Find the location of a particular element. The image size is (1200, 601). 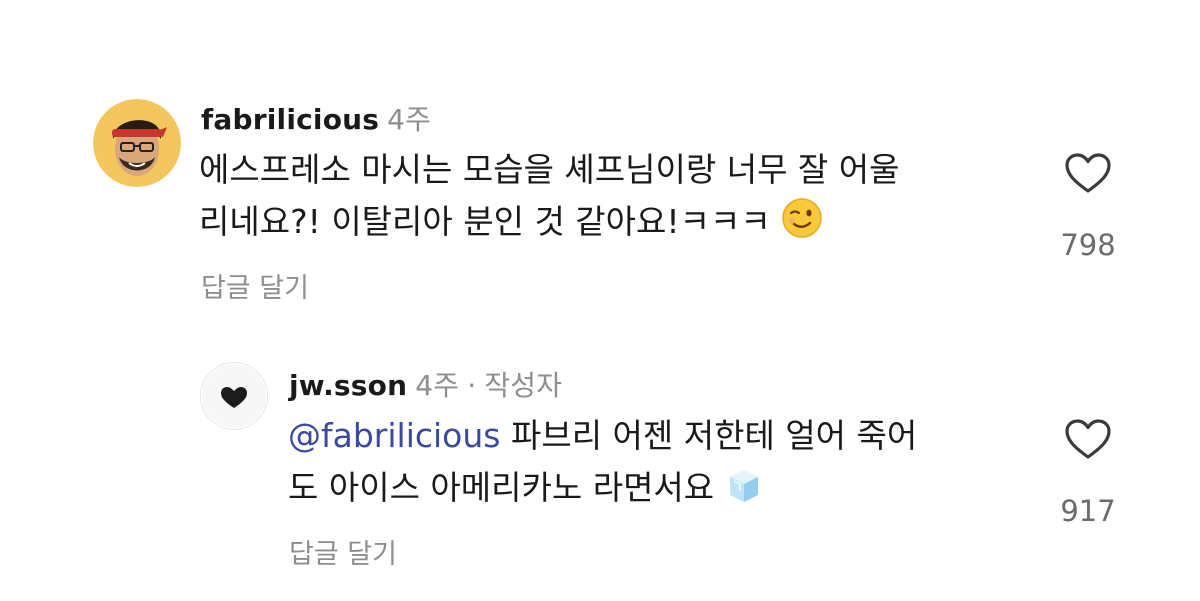

heart-logo-icon is located at coordinates (234, 396).